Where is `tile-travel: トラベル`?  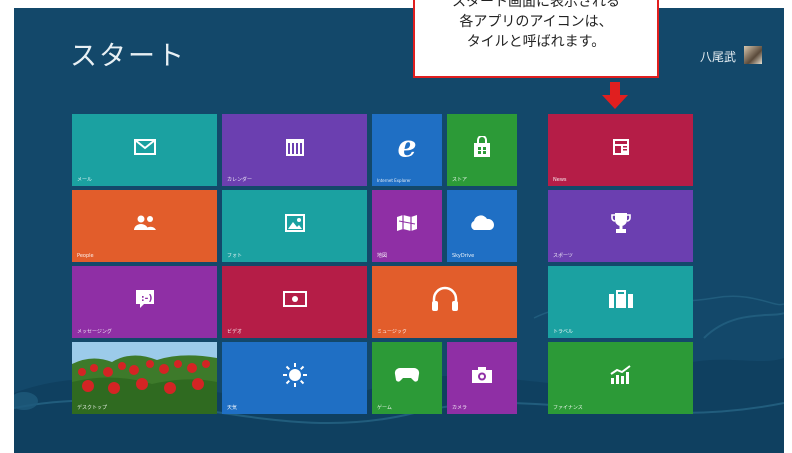 tile-travel: トラベル is located at coordinates (620, 302).